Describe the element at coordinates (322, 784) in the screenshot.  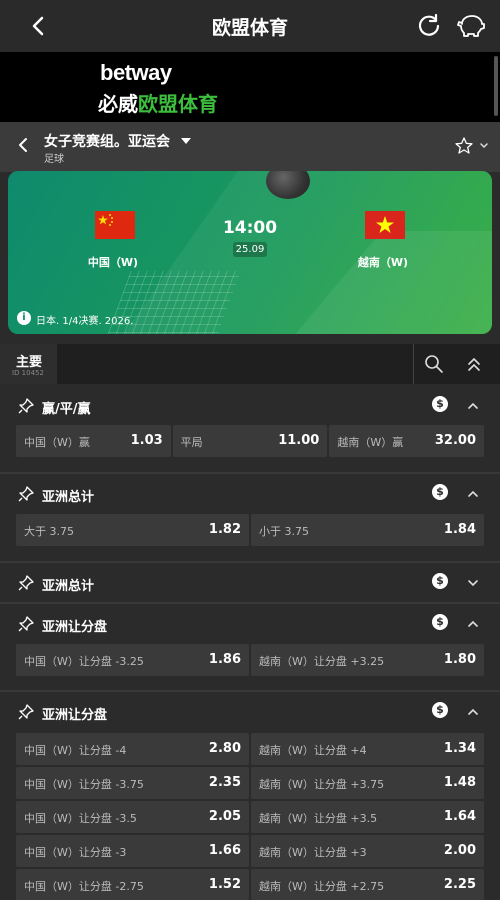
I see `odds-label: 越南（W）让分盘 +3.75` at that location.